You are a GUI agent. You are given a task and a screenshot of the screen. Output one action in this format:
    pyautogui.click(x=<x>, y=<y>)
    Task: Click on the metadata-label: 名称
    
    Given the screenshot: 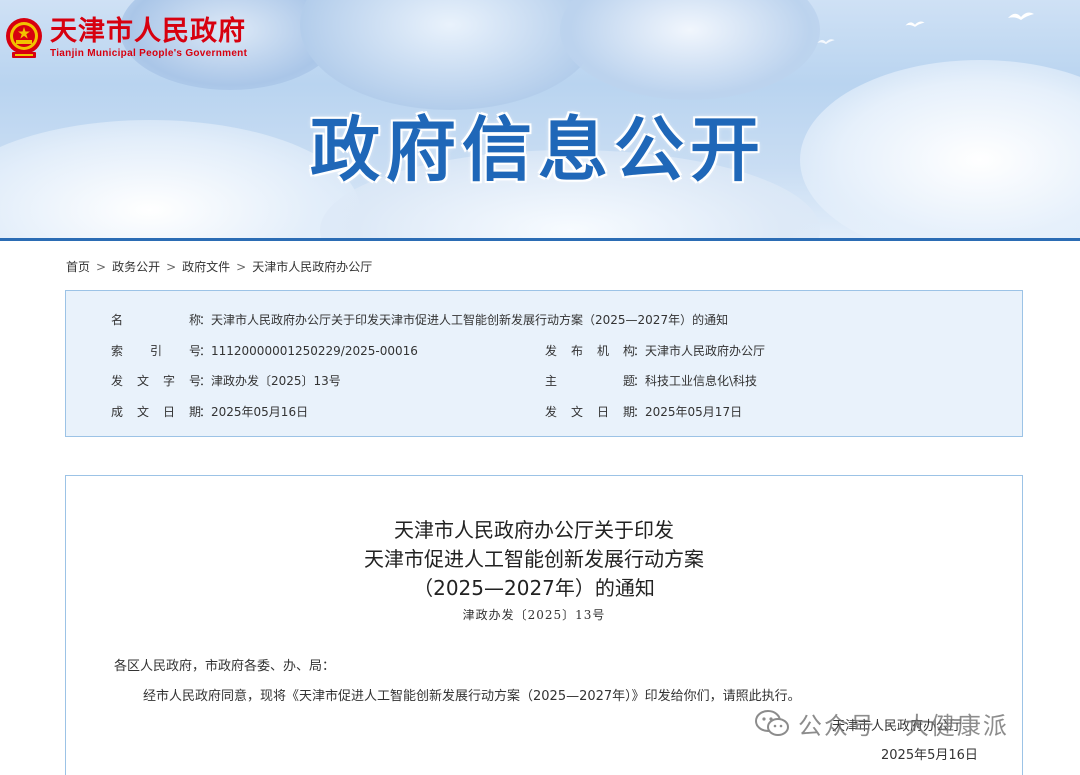 What is the action you would take?
    pyautogui.click(x=156, y=320)
    